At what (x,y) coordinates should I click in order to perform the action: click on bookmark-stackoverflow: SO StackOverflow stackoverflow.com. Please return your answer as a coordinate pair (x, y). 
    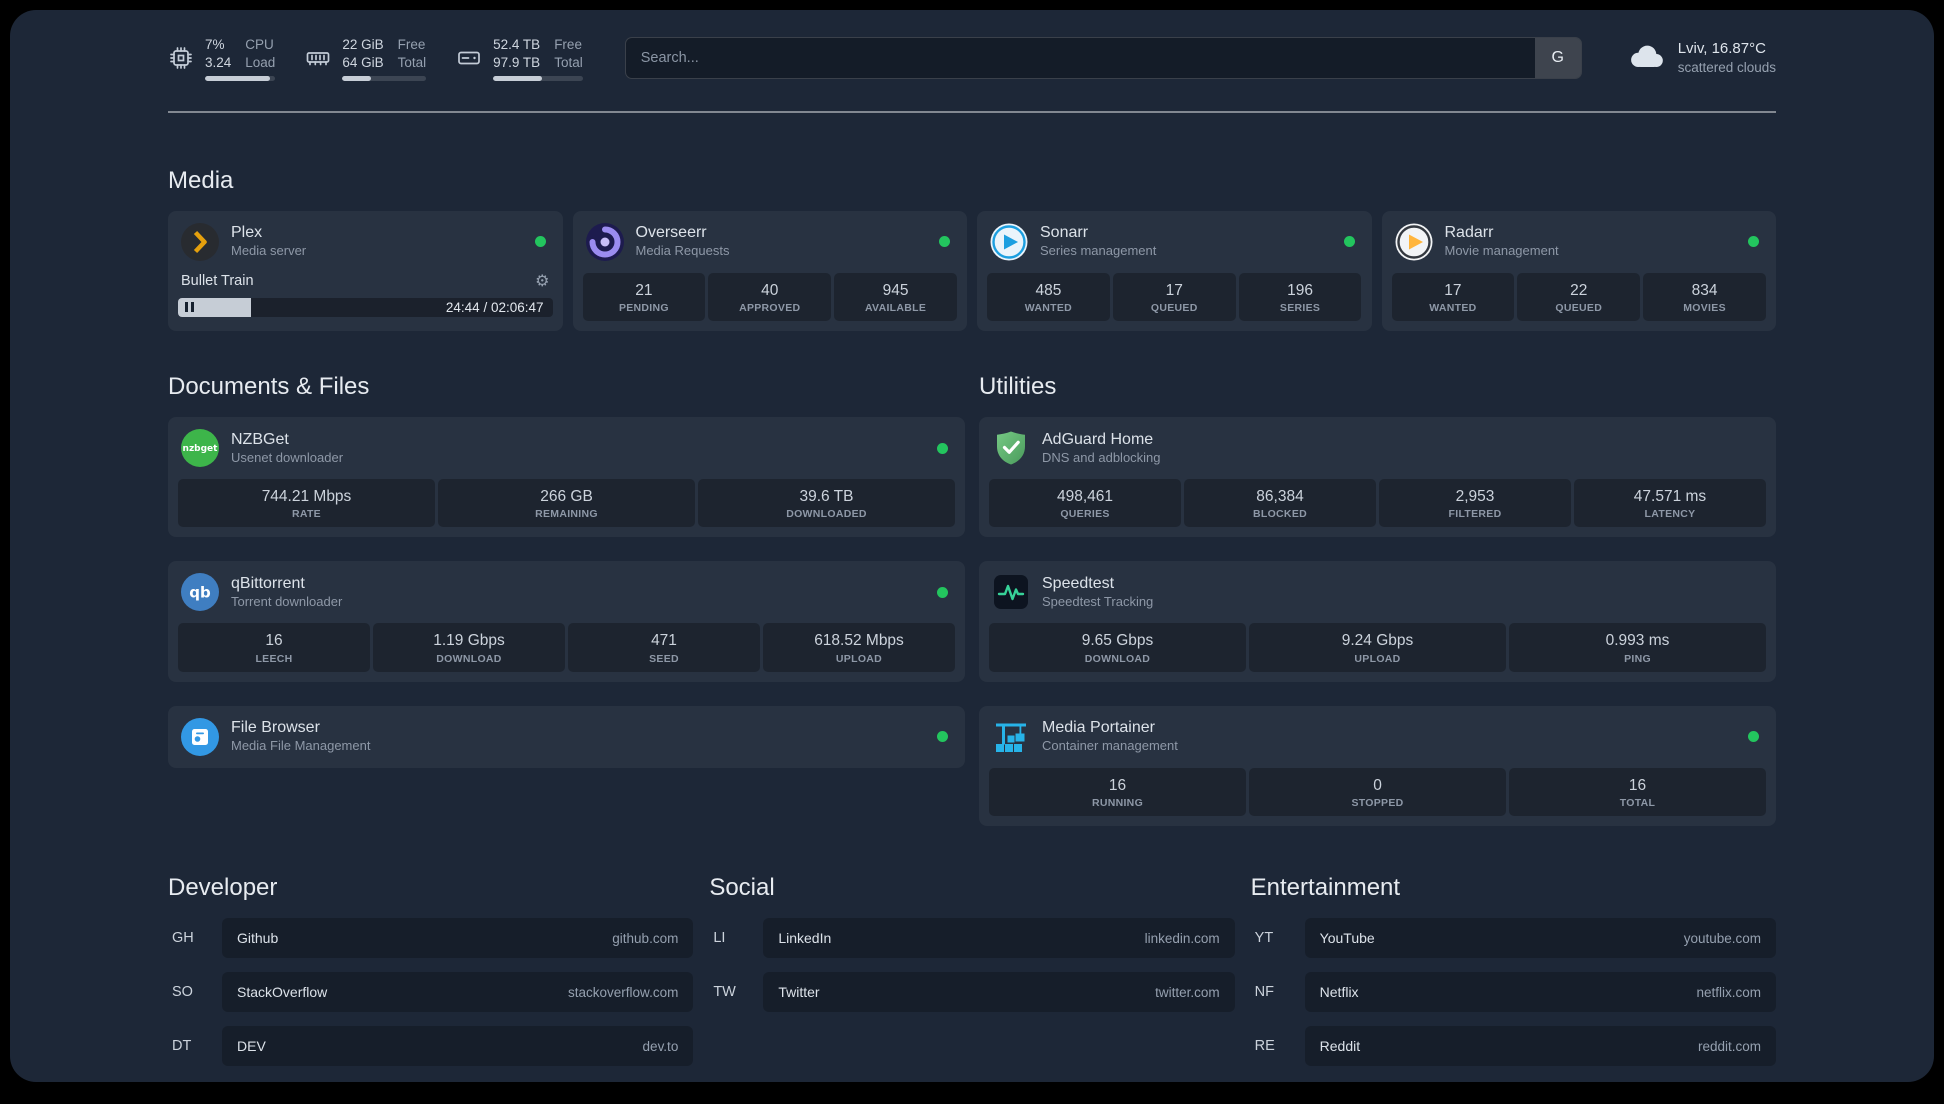
    Looking at the image, I should click on (431, 992).